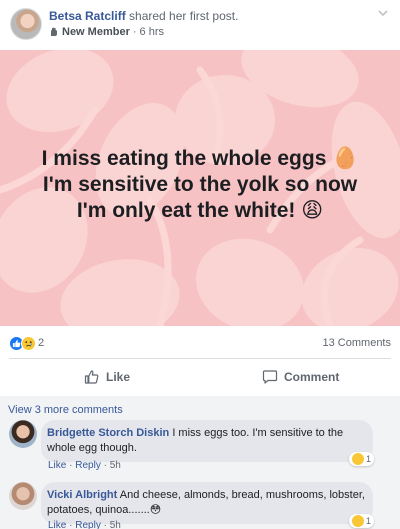  Describe the element at coordinates (96, 32) in the screenshot. I see `member-badge: New Member` at that location.